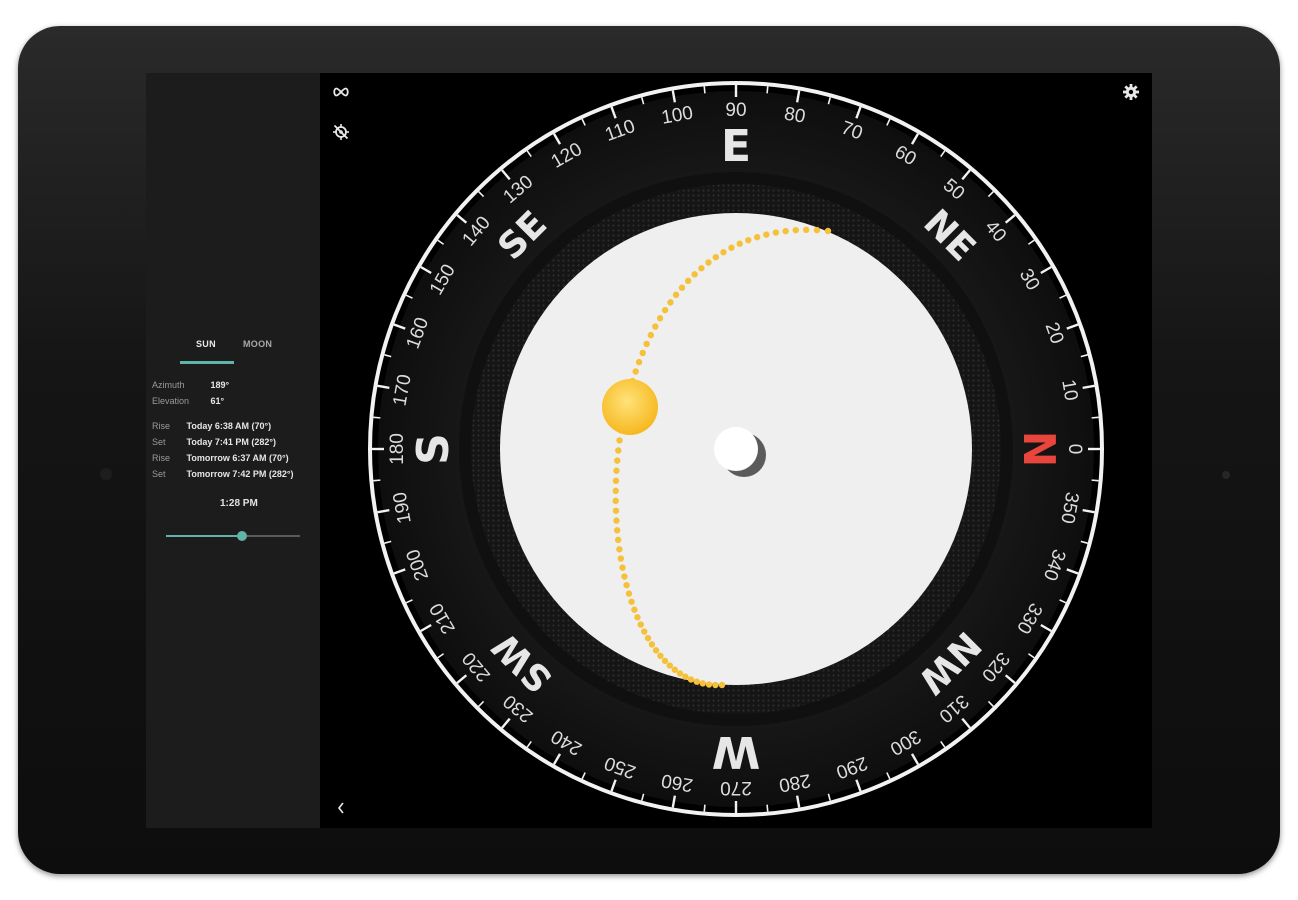  I want to click on compass-cardinal-label: S, so click(433, 449).